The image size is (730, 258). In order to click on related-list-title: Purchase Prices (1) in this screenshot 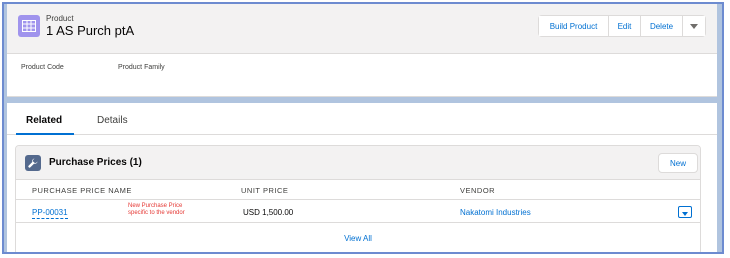, I will do `click(95, 162)`.